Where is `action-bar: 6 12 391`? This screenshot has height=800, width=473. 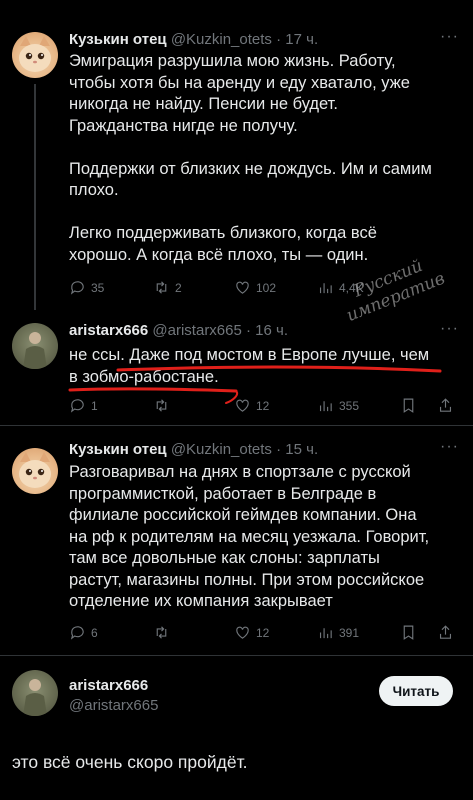
action-bar: 6 12 391 is located at coordinates (260, 634).